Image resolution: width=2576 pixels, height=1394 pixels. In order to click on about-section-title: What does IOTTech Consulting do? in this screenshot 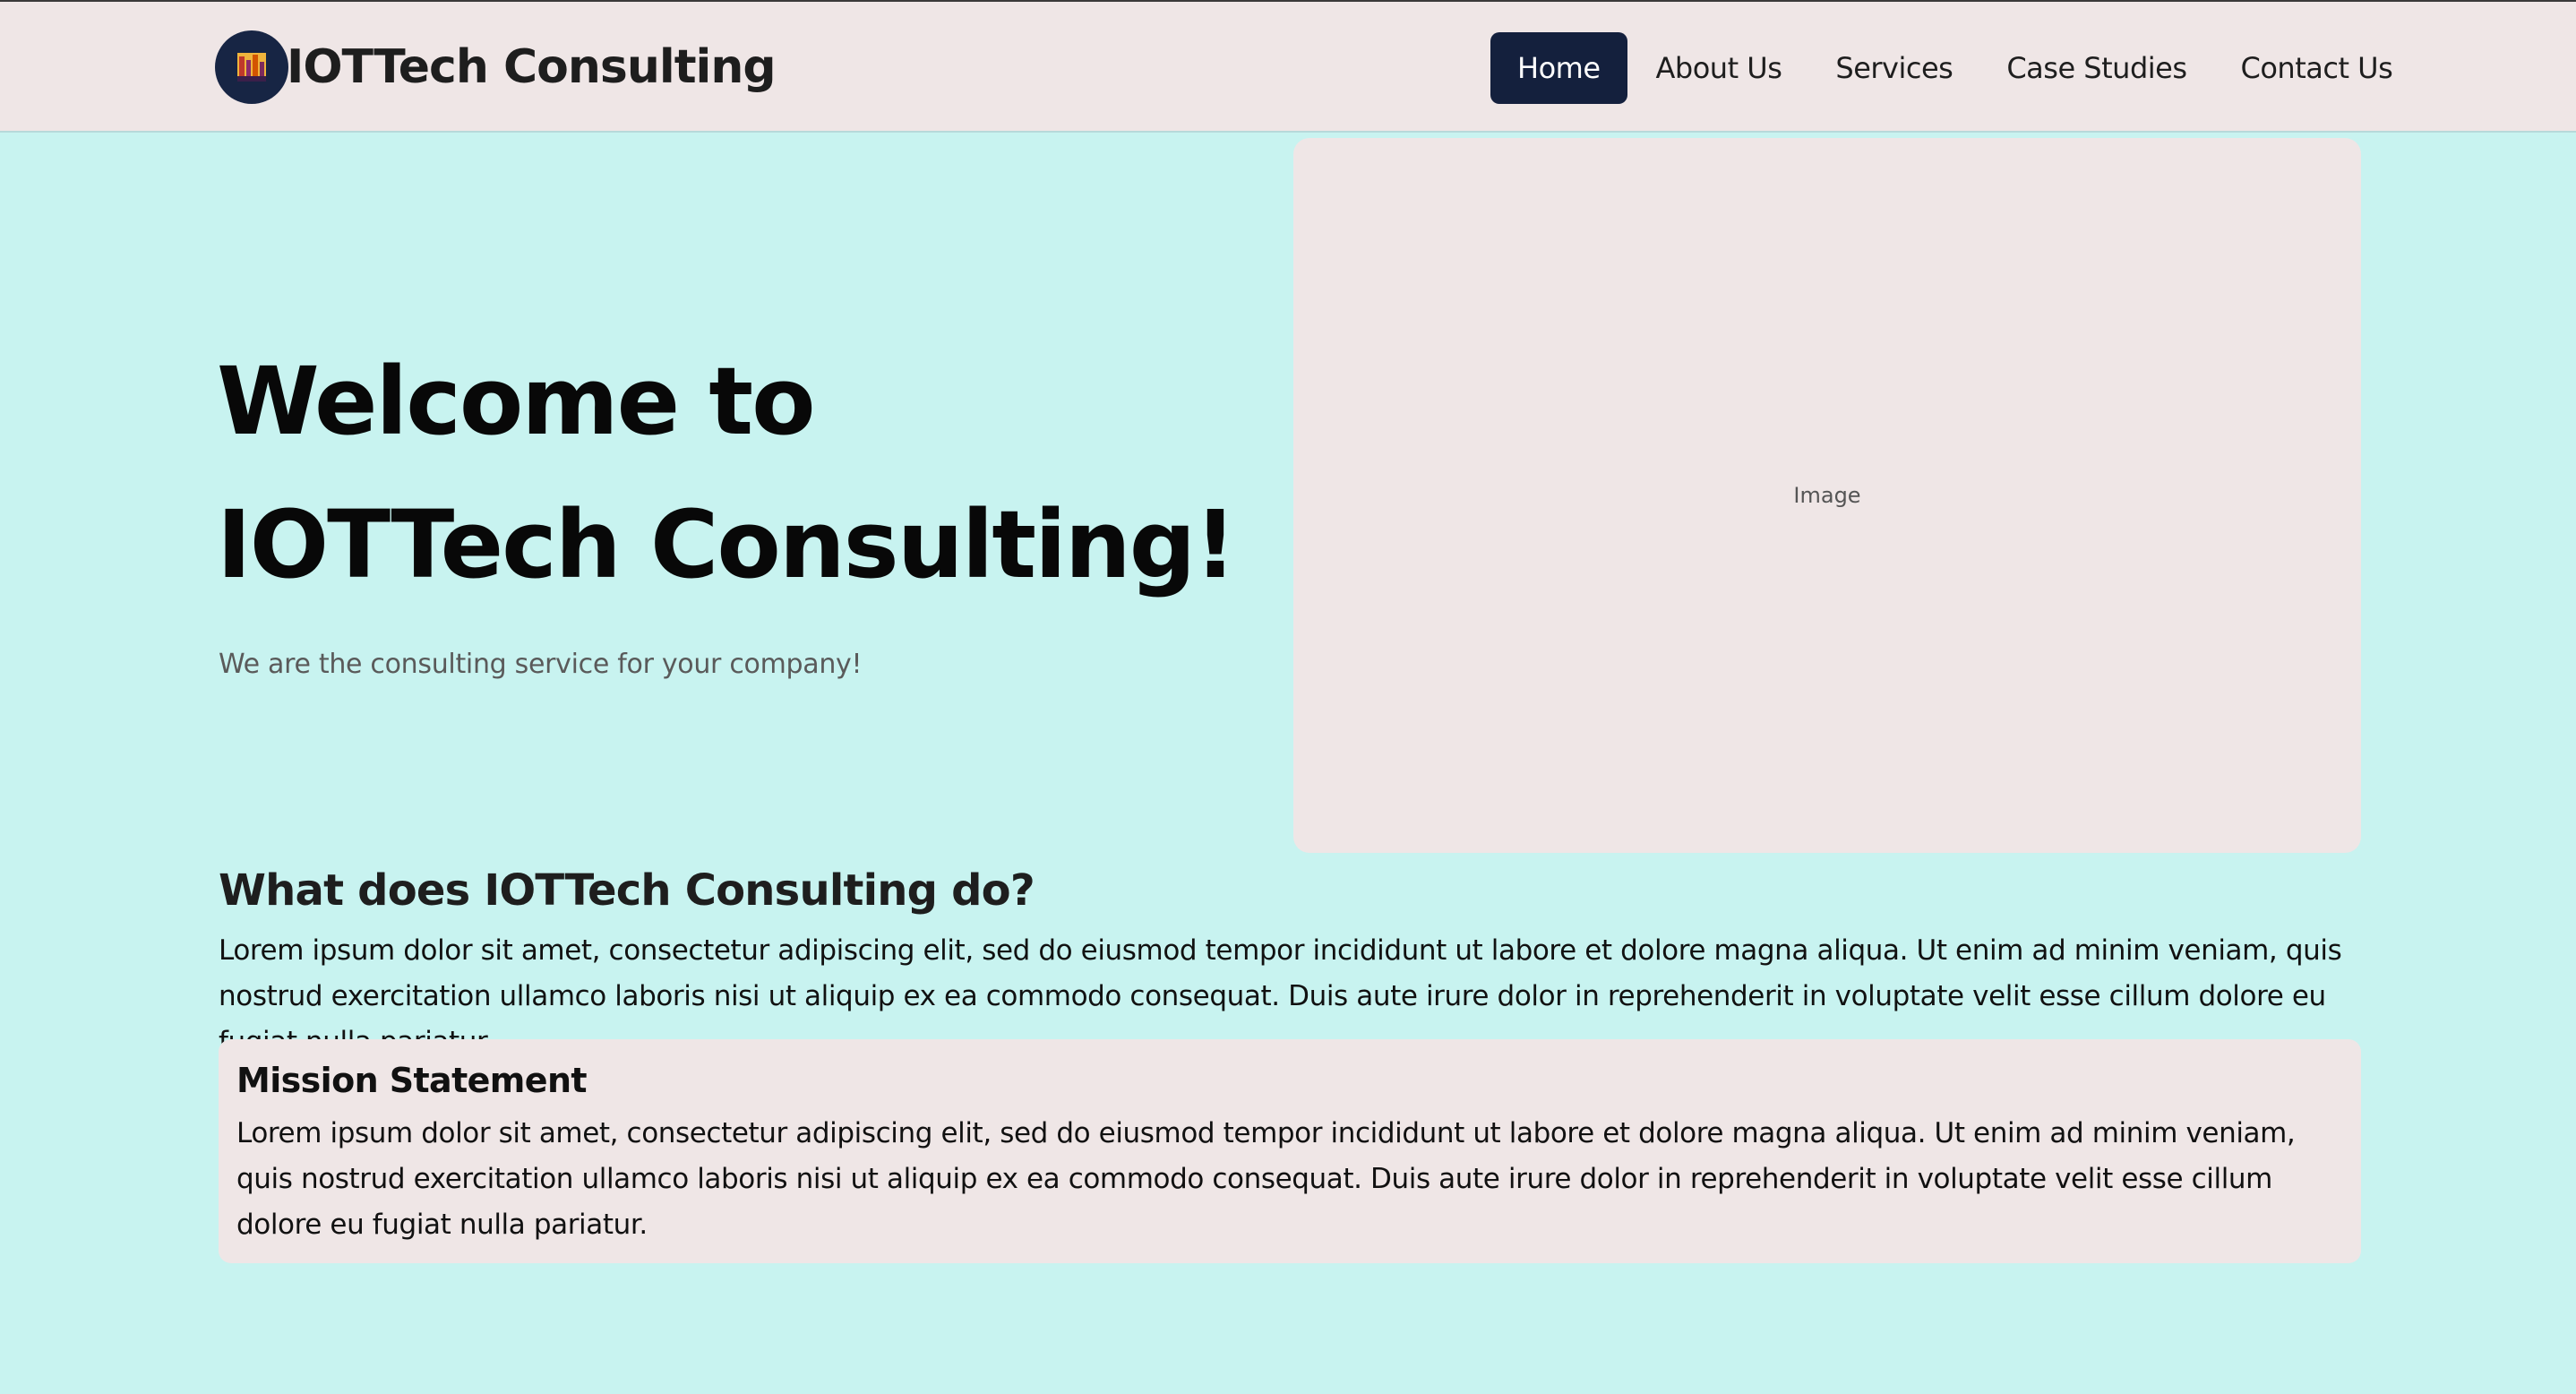, I will do `click(627, 890)`.